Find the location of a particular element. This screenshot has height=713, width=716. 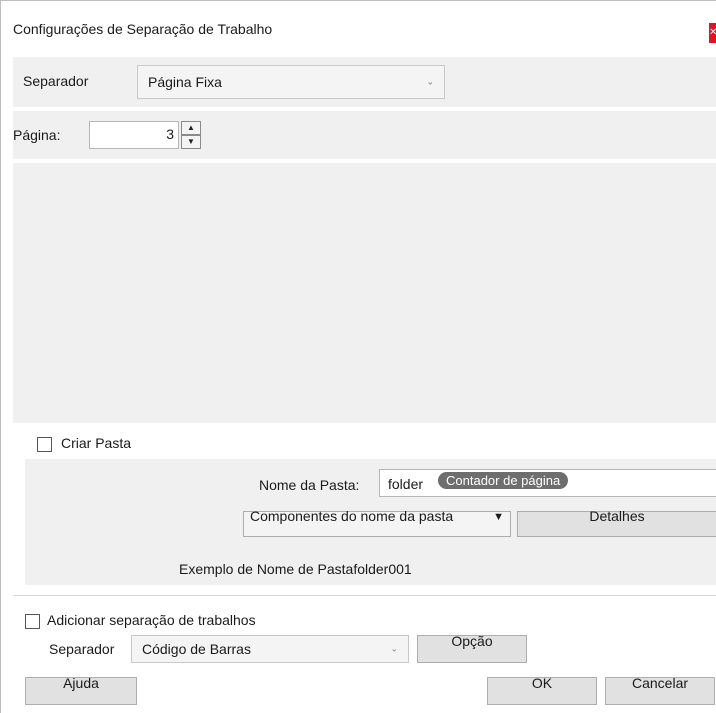

separator-select: Página Fixa ⌄ is located at coordinates (291, 82).